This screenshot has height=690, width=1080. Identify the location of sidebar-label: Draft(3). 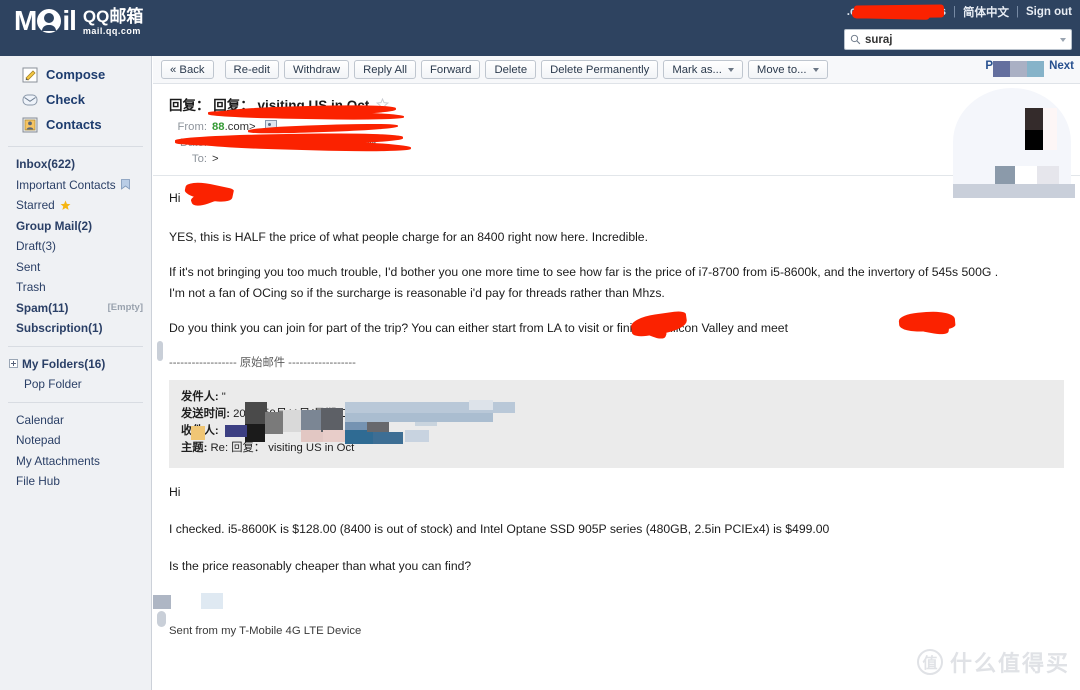
(36, 246).